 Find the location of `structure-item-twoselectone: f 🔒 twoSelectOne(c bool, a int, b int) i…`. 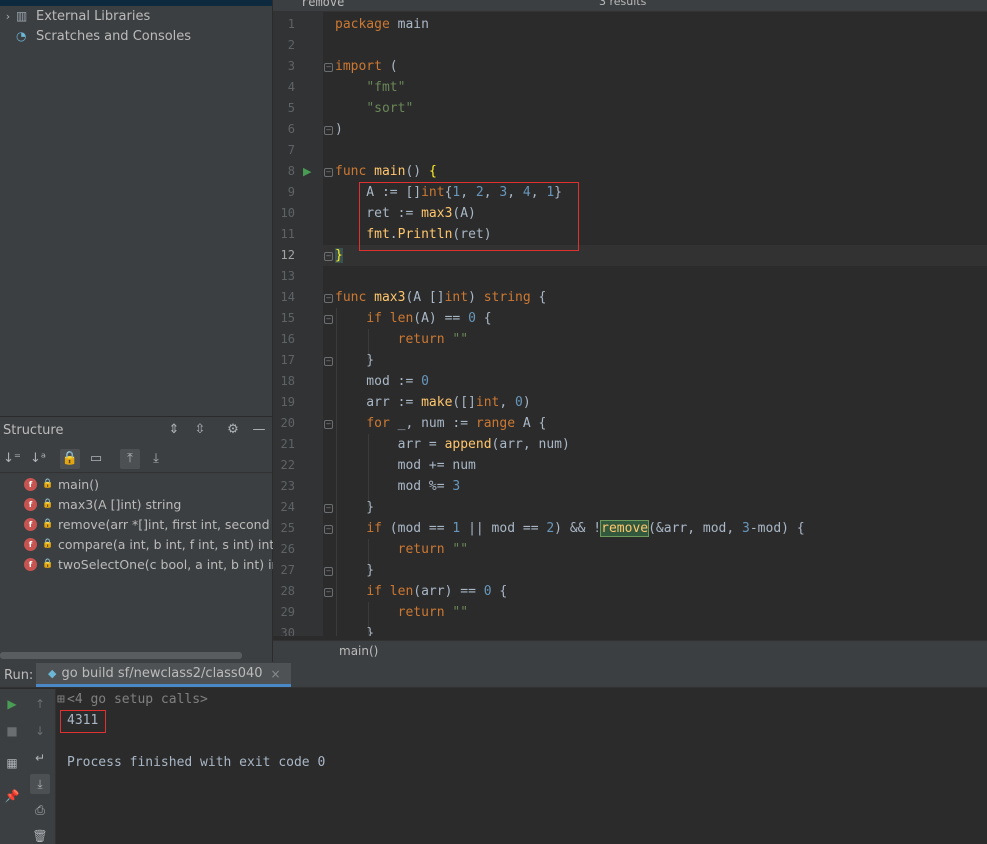

structure-item-twoselectone: f 🔒 twoSelectOne(c bool, a int, b int) i… is located at coordinates (154, 564).